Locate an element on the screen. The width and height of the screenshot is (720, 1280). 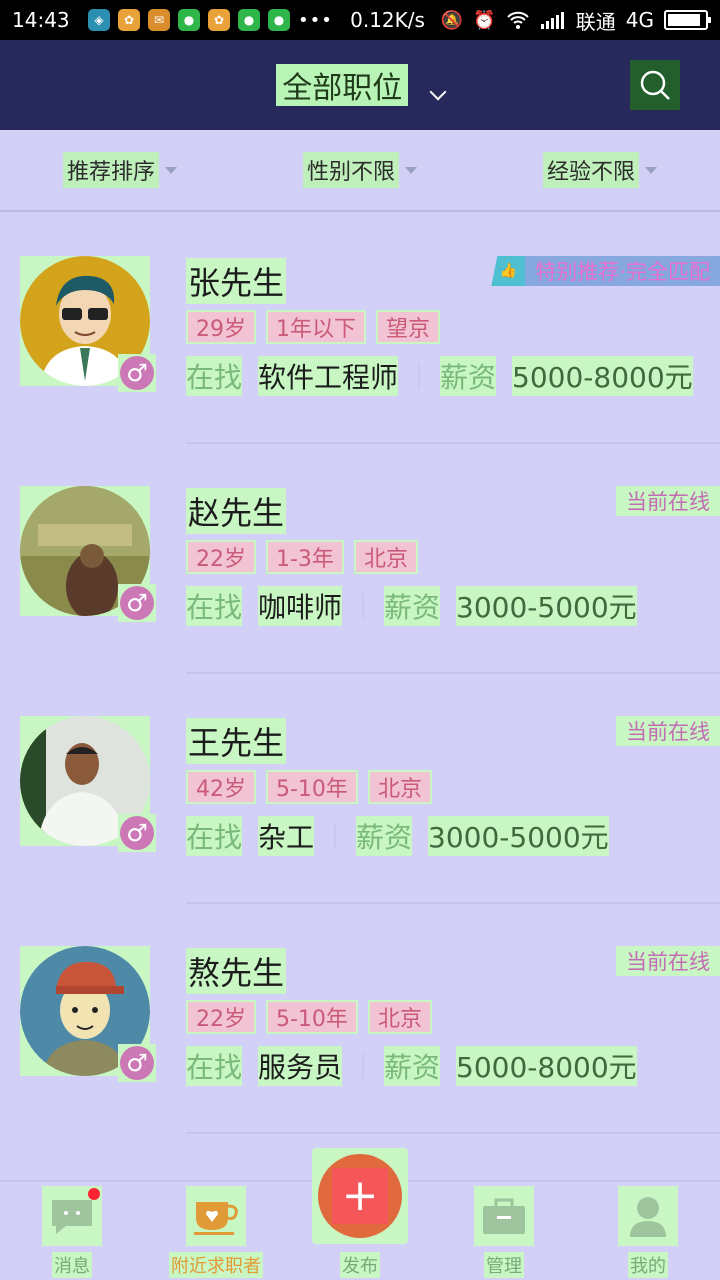
signal-icon is located at coordinates (552, 20).